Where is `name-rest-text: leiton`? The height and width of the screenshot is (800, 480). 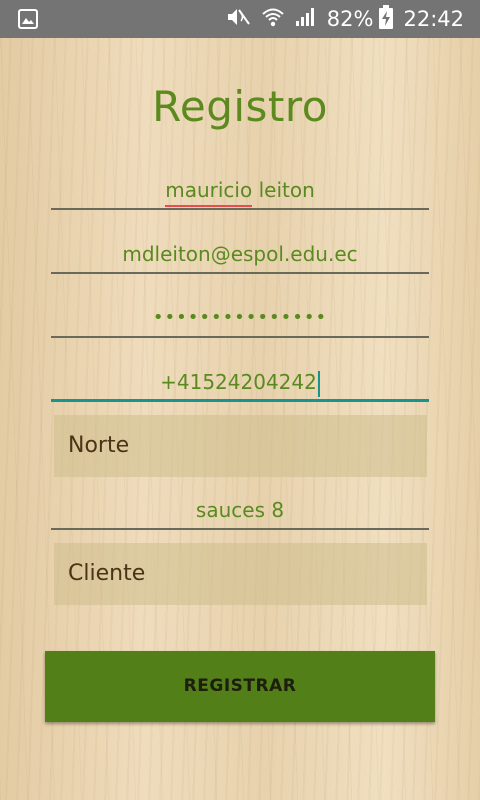
name-rest-text: leiton is located at coordinates (283, 190).